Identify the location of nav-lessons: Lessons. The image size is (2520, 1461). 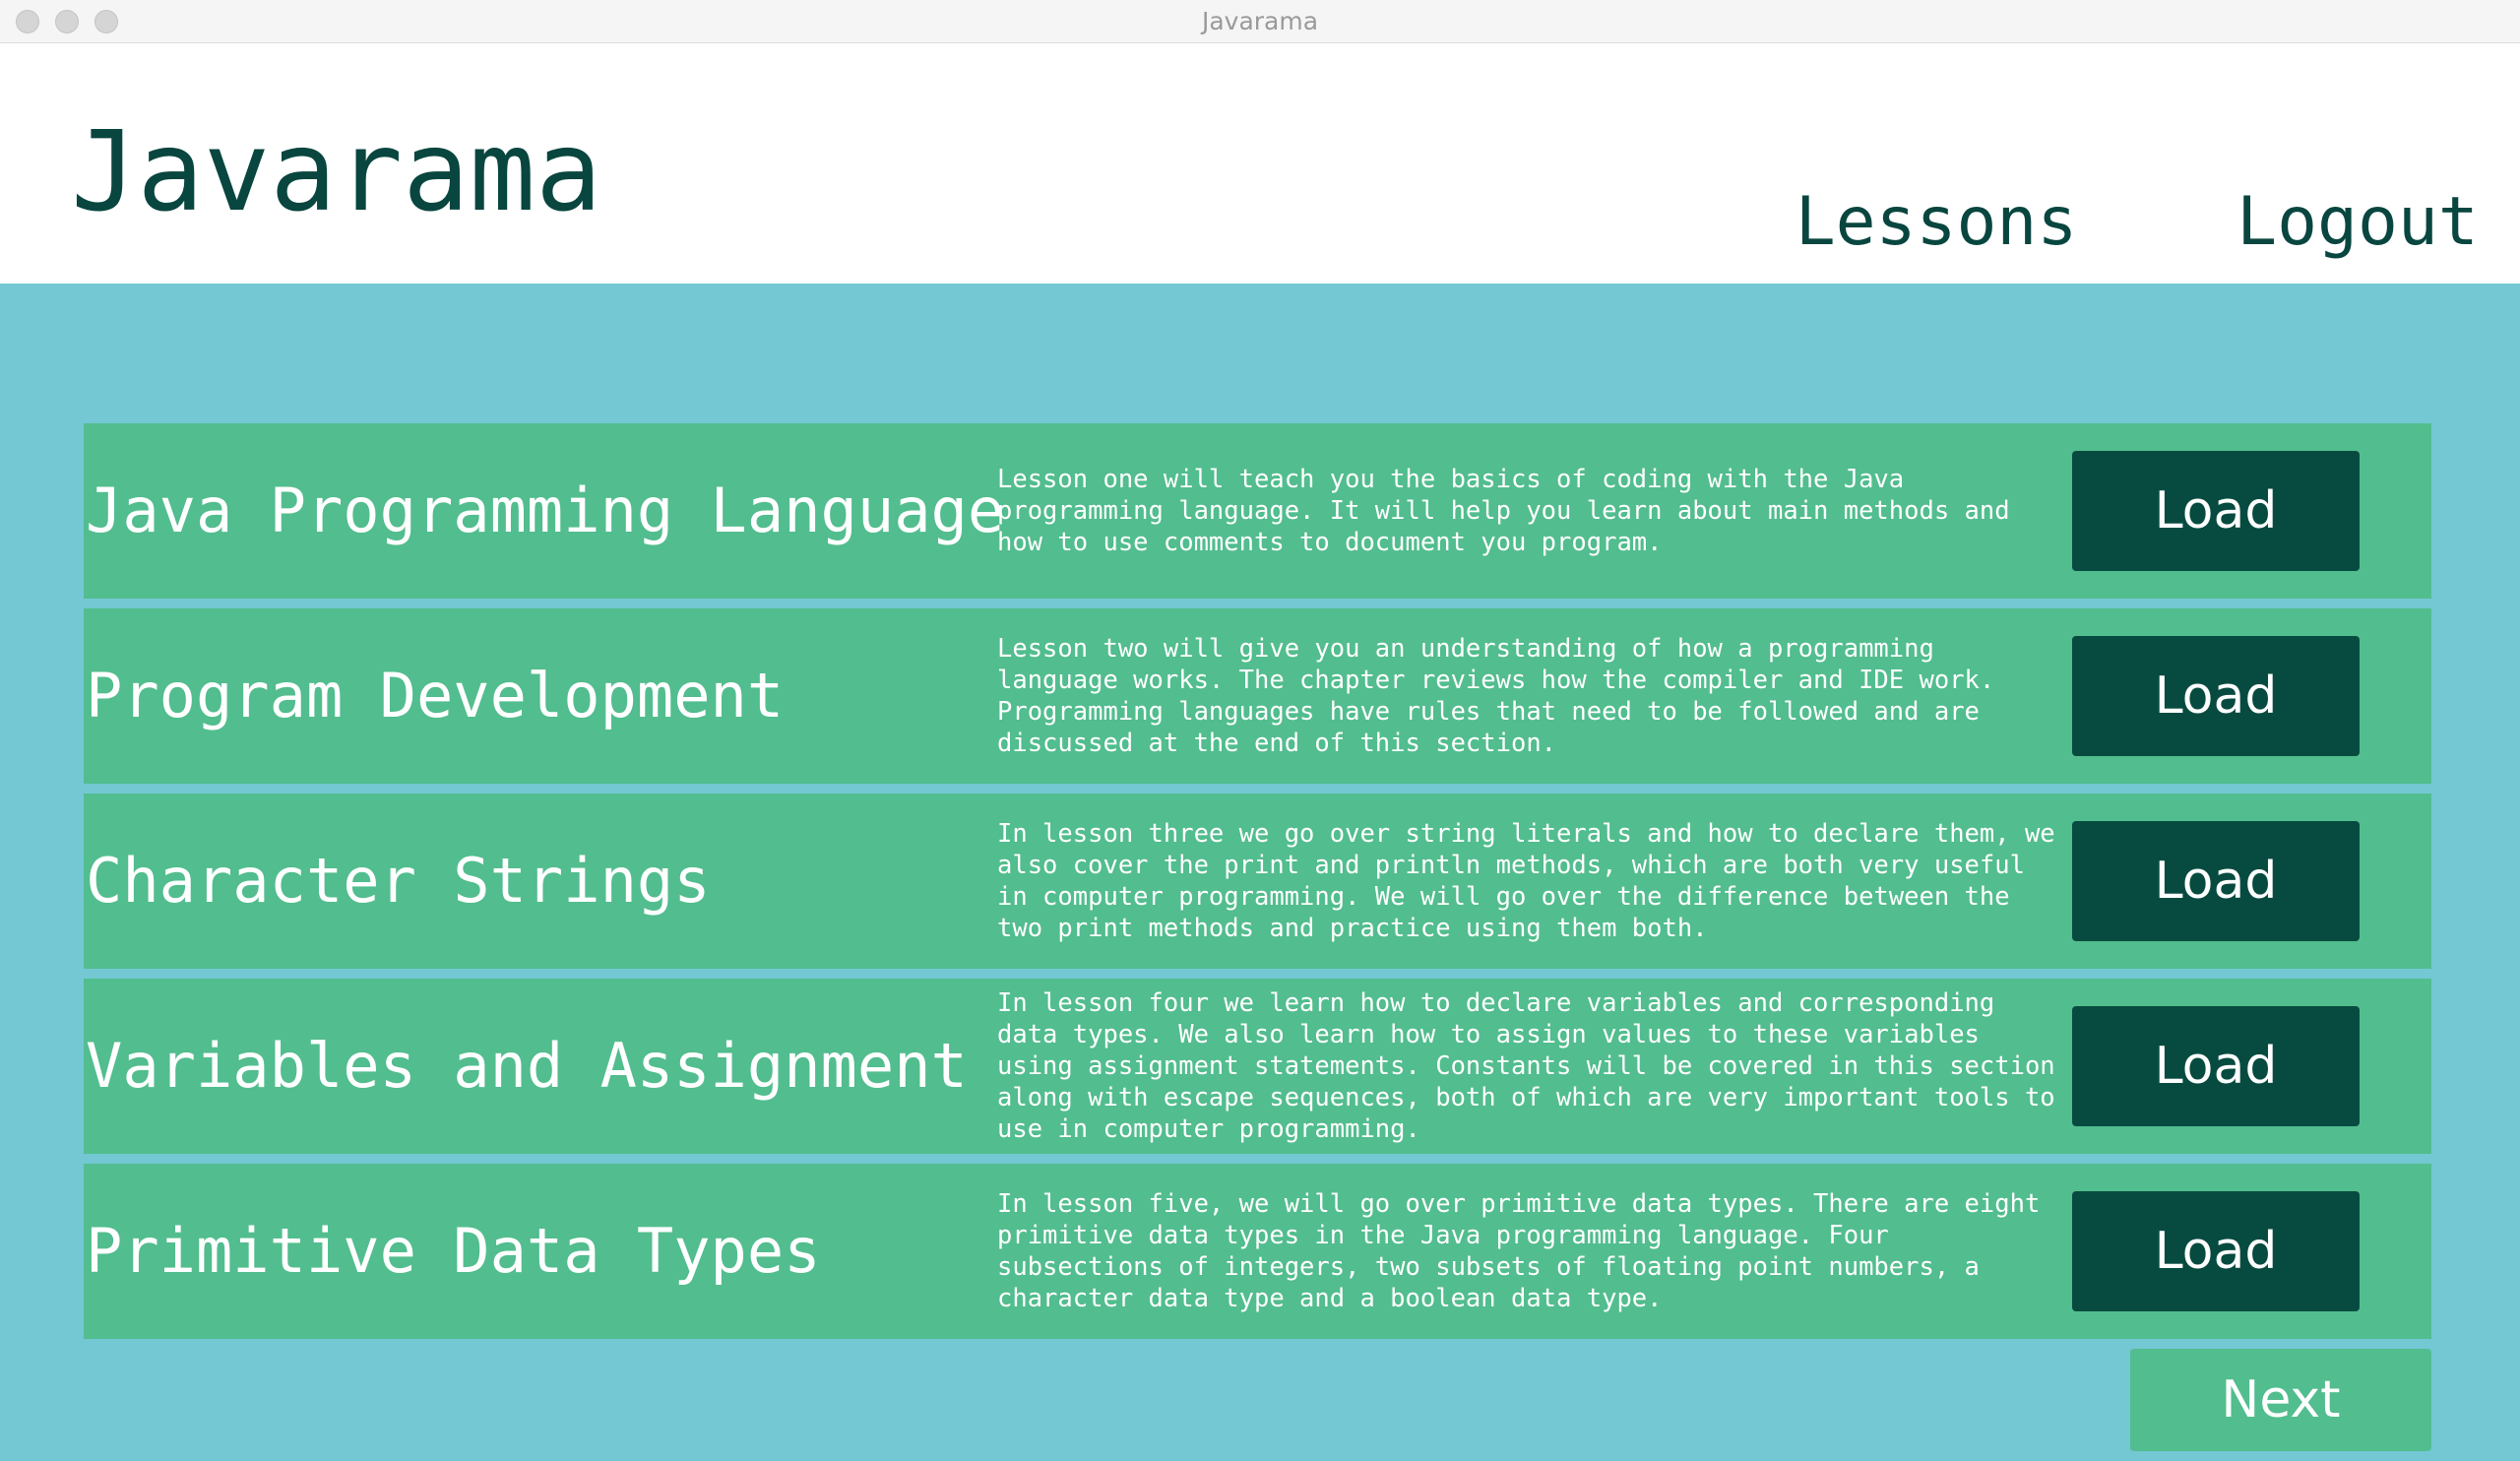
(1936, 223).